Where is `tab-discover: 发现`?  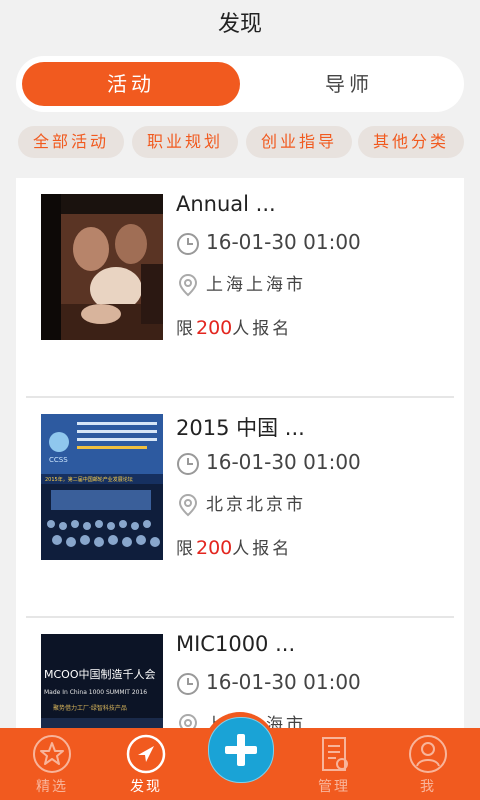
tab-discover: 发现 is located at coordinates (146, 764).